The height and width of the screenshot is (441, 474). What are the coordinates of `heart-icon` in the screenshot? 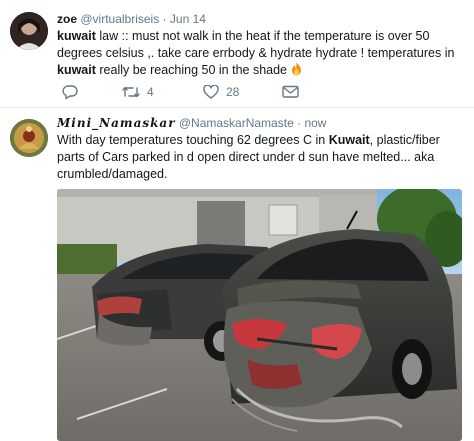 It's located at (211, 92).